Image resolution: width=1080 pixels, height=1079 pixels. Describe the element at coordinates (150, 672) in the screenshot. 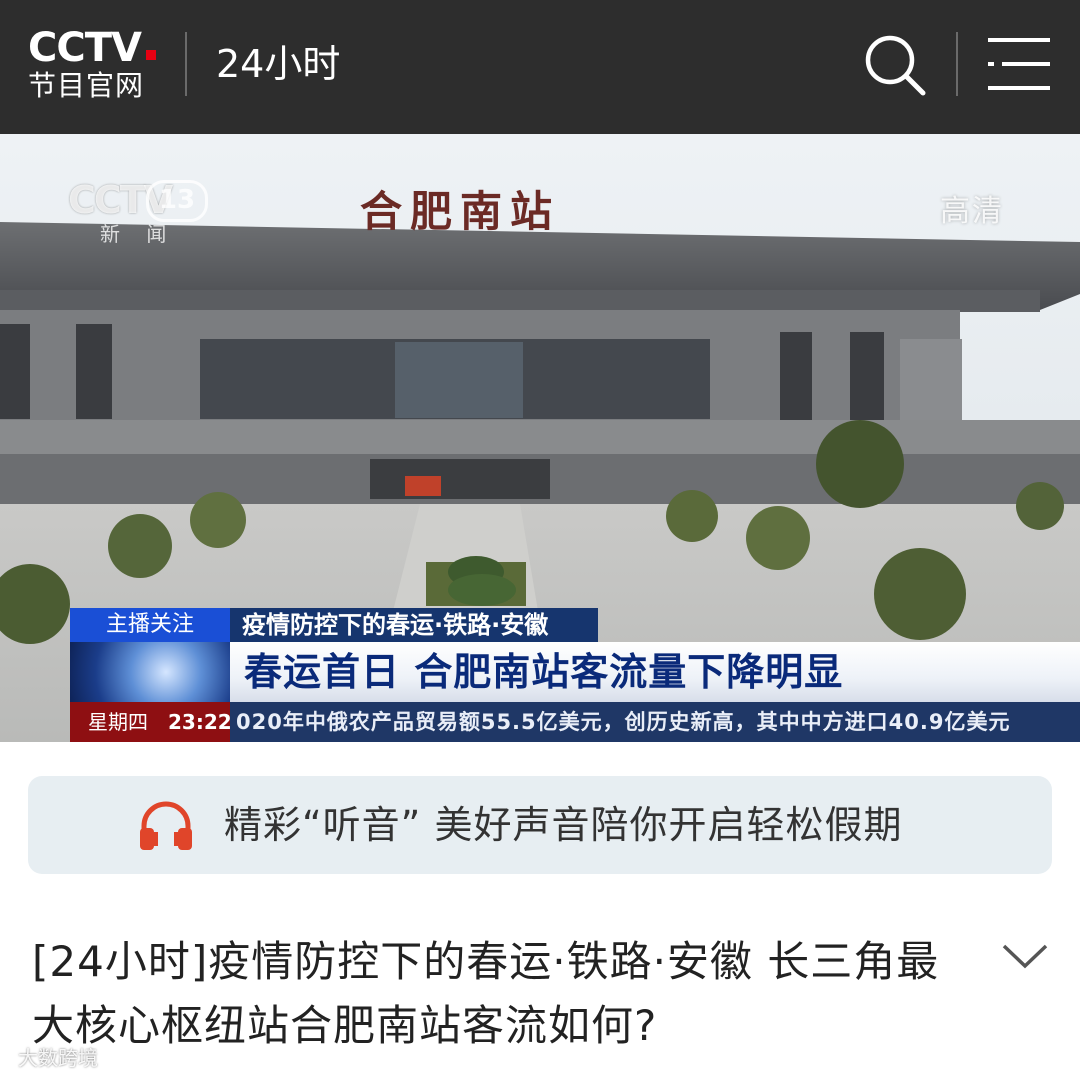

I see `globe-graphic` at that location.